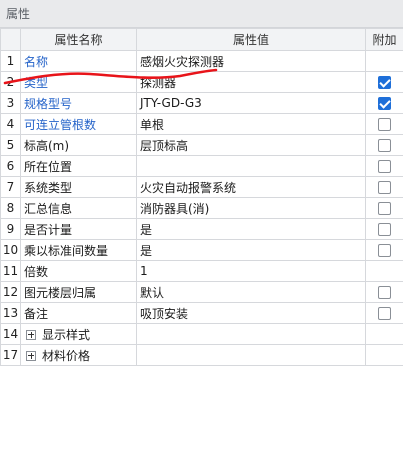  What do you see at coordinates (78, 82) in the screenshot?
I see `property-name: 类型` at bounding box center [78, 82].